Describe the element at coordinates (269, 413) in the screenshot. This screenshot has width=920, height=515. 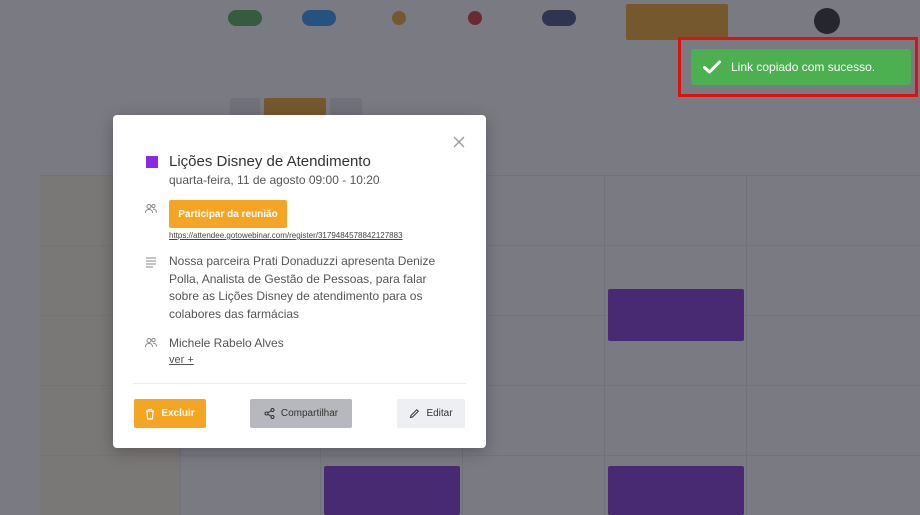
I see `share-icon` at that location.